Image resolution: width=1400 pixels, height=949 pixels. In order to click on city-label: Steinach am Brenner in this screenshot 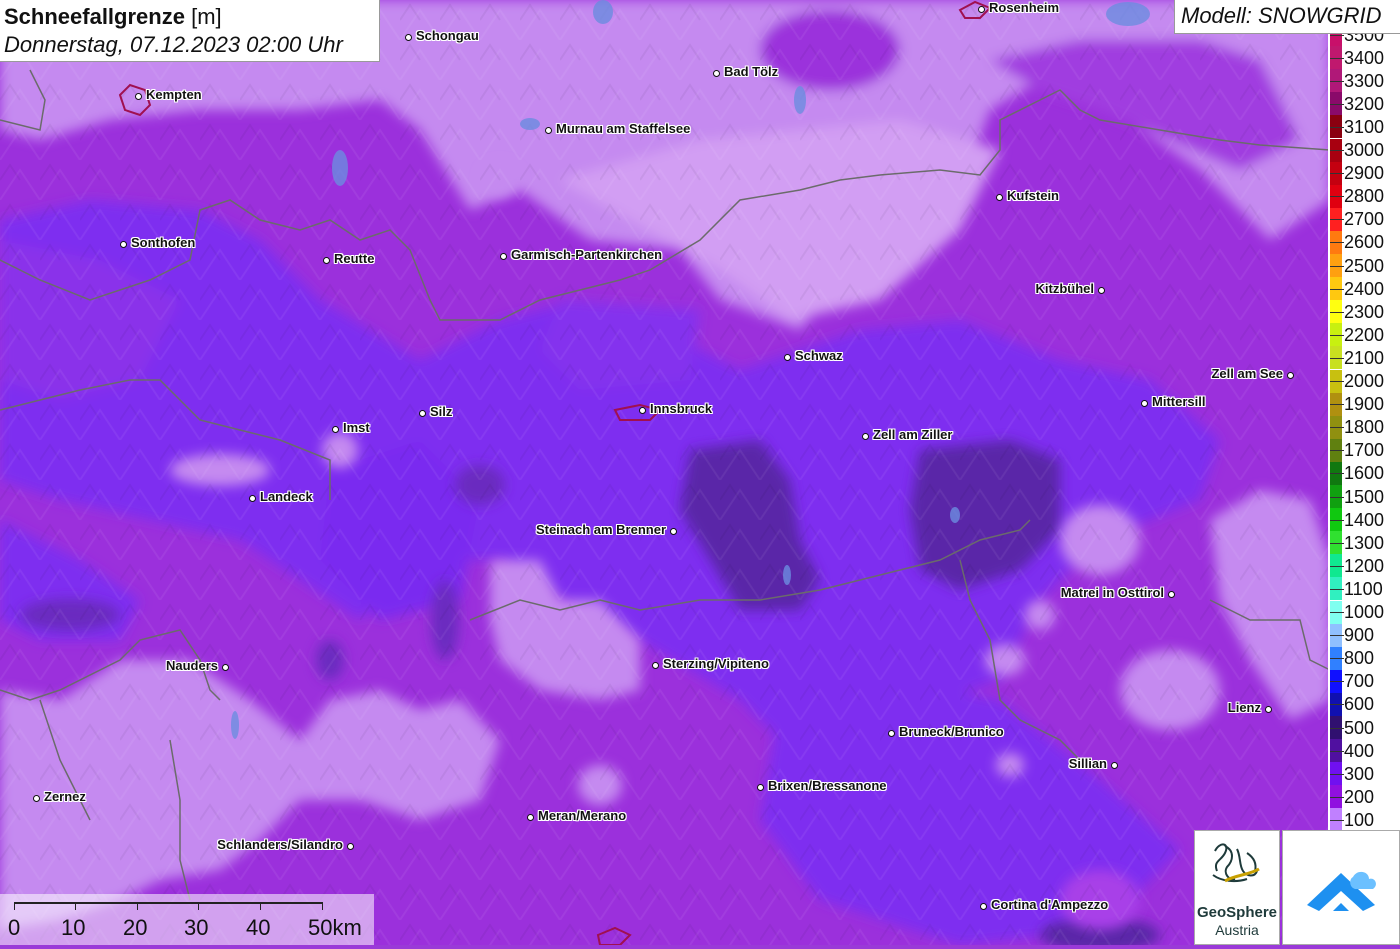, I will do `click(600, 529)`.